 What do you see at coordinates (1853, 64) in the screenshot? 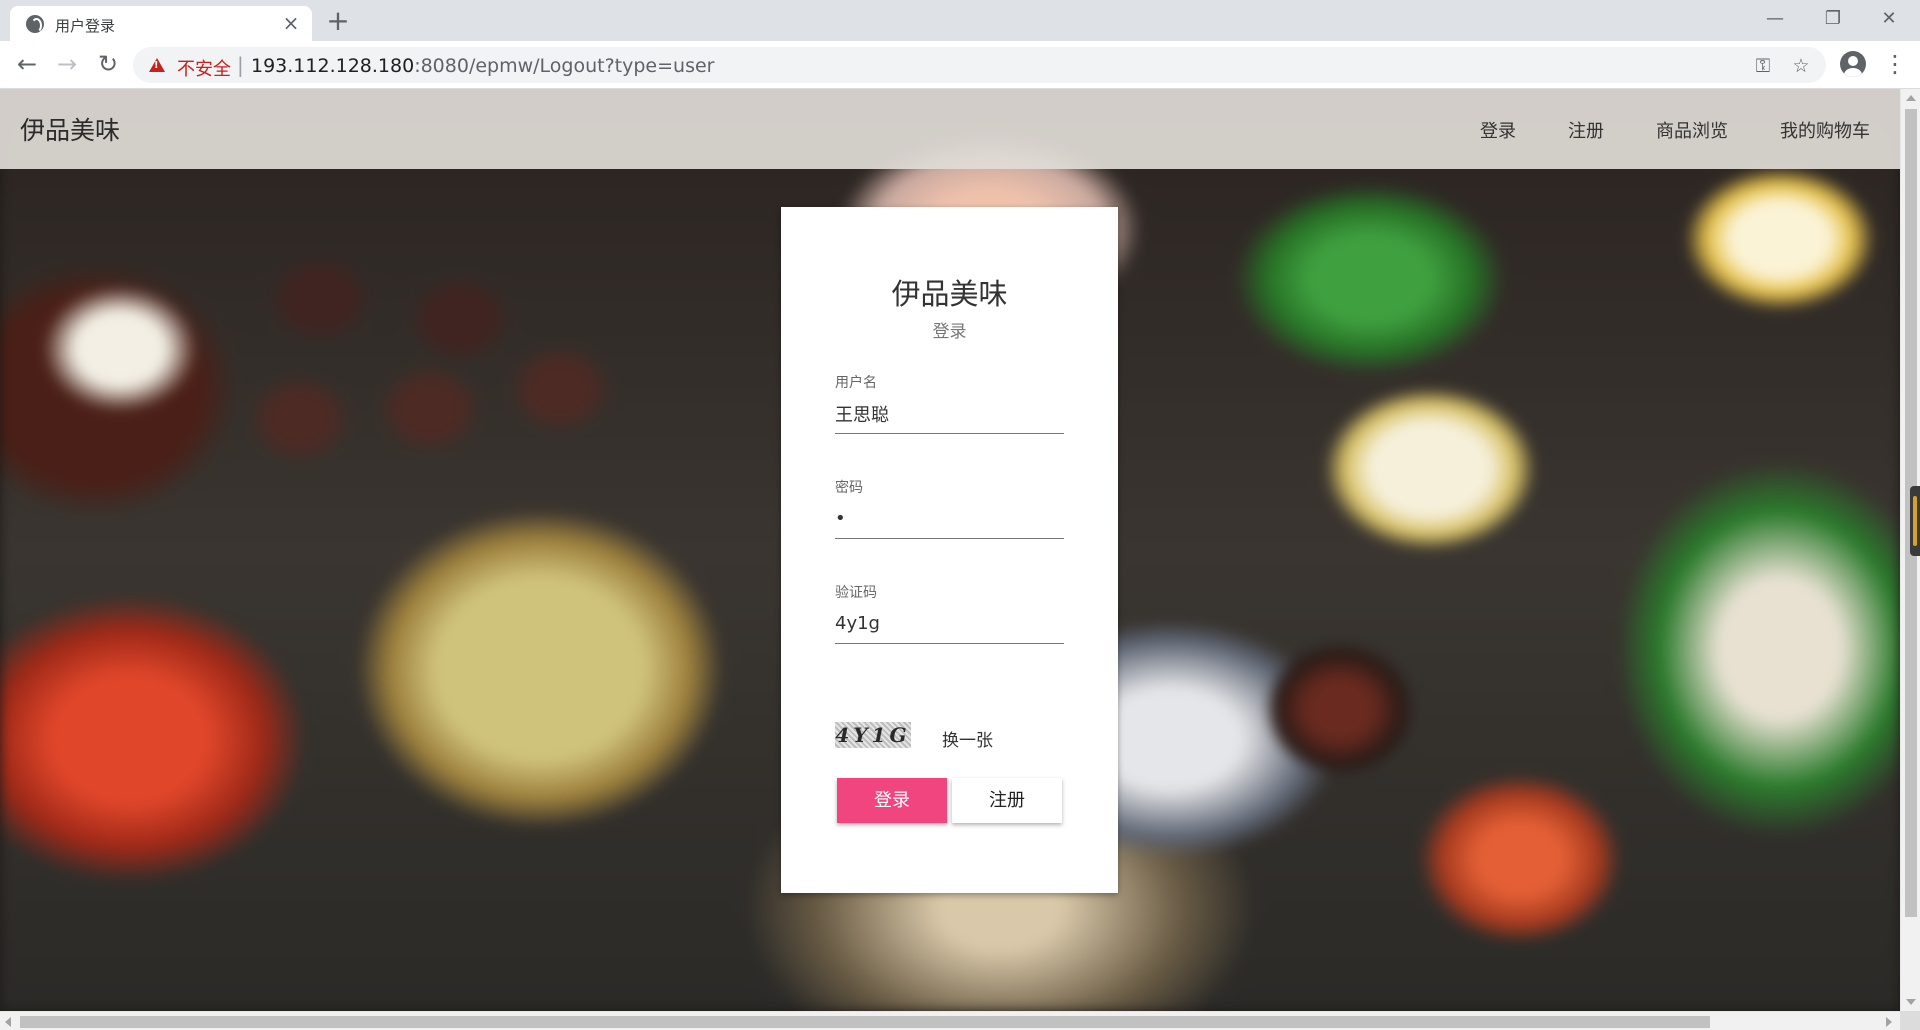
I see `profile-icon` at bounding box center [1853, 64].